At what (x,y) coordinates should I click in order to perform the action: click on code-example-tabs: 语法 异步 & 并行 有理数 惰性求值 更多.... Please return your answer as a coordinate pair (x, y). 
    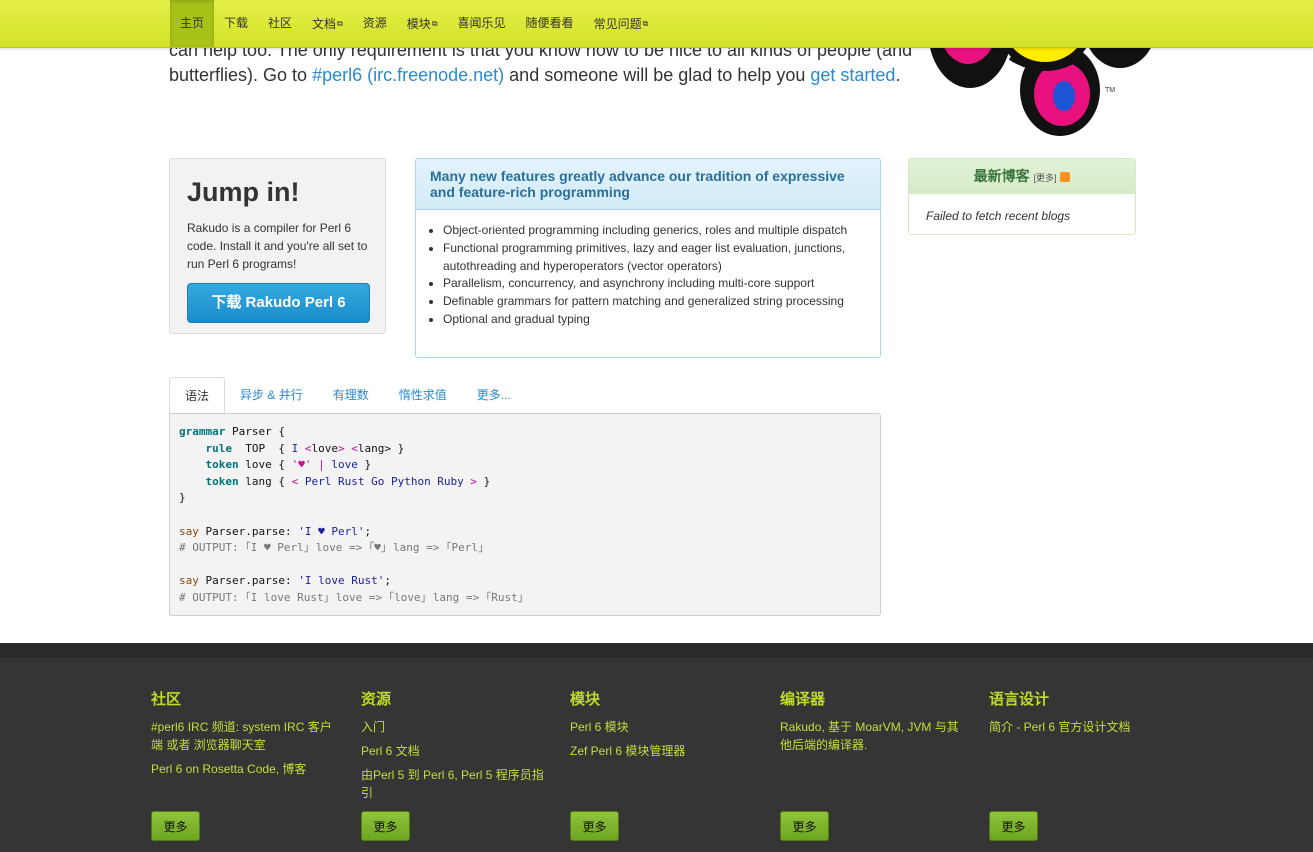
    Looking at the image, I should click on (525, 395).